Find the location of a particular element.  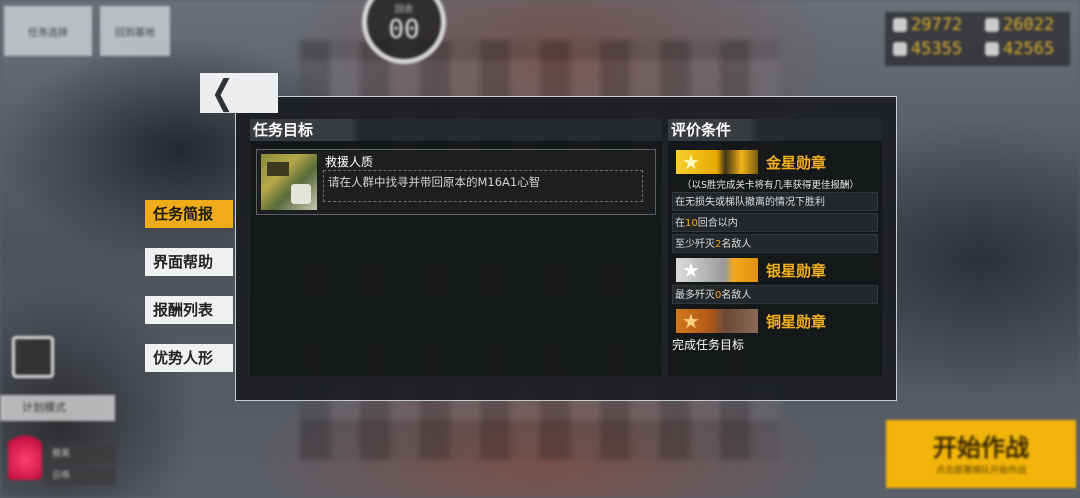

parts-icon is located at coordinates (992, 49).